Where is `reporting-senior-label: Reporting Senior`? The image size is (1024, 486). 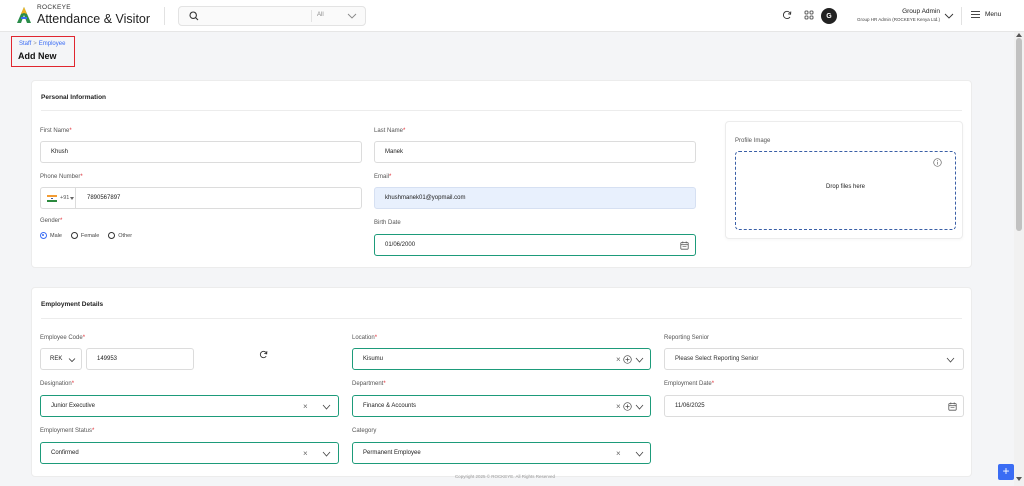 reporting-senior-label: Reporting Senior is located at coordinates (687, 338).